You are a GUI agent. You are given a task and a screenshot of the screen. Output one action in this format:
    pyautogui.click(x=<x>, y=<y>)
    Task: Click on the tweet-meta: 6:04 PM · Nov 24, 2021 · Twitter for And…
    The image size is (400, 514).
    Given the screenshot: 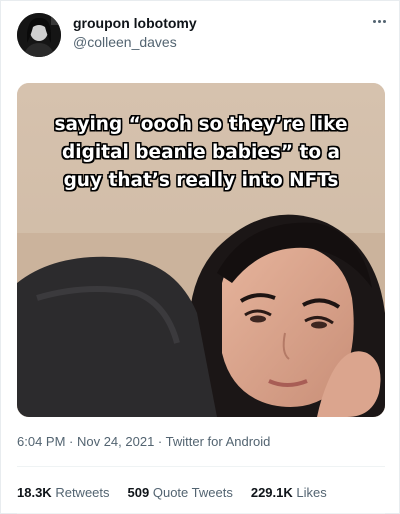 What is the action you would take?
    pyautogui.click(x=143, y=441)
    